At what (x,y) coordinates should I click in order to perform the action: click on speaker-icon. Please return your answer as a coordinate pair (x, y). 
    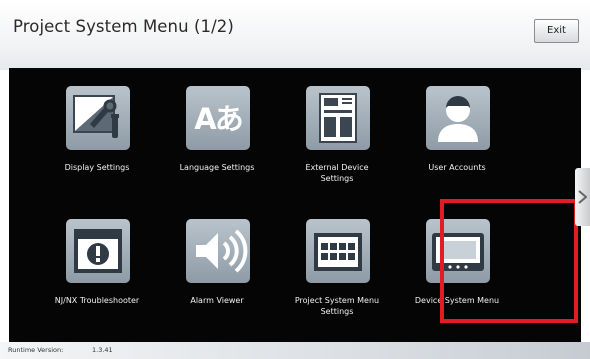
    Looking at the image, I should click on (218, 251).